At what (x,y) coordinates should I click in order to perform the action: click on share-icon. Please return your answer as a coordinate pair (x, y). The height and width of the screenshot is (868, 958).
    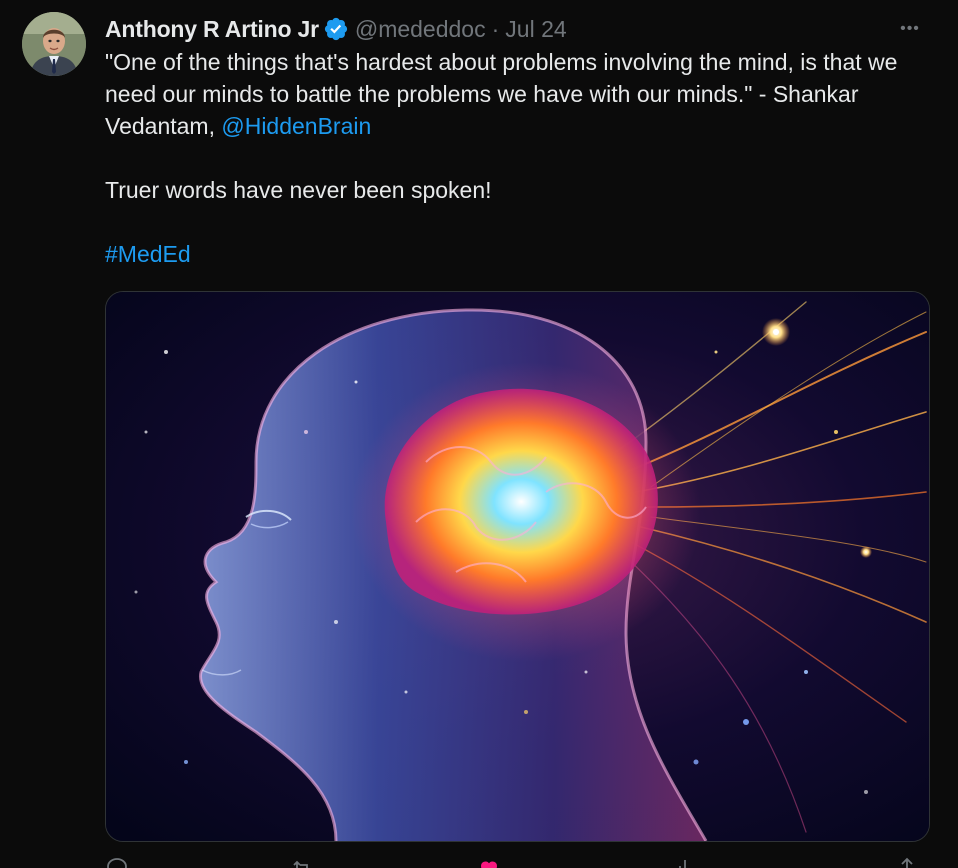
    Looking at the image, I should click on (907, 862).